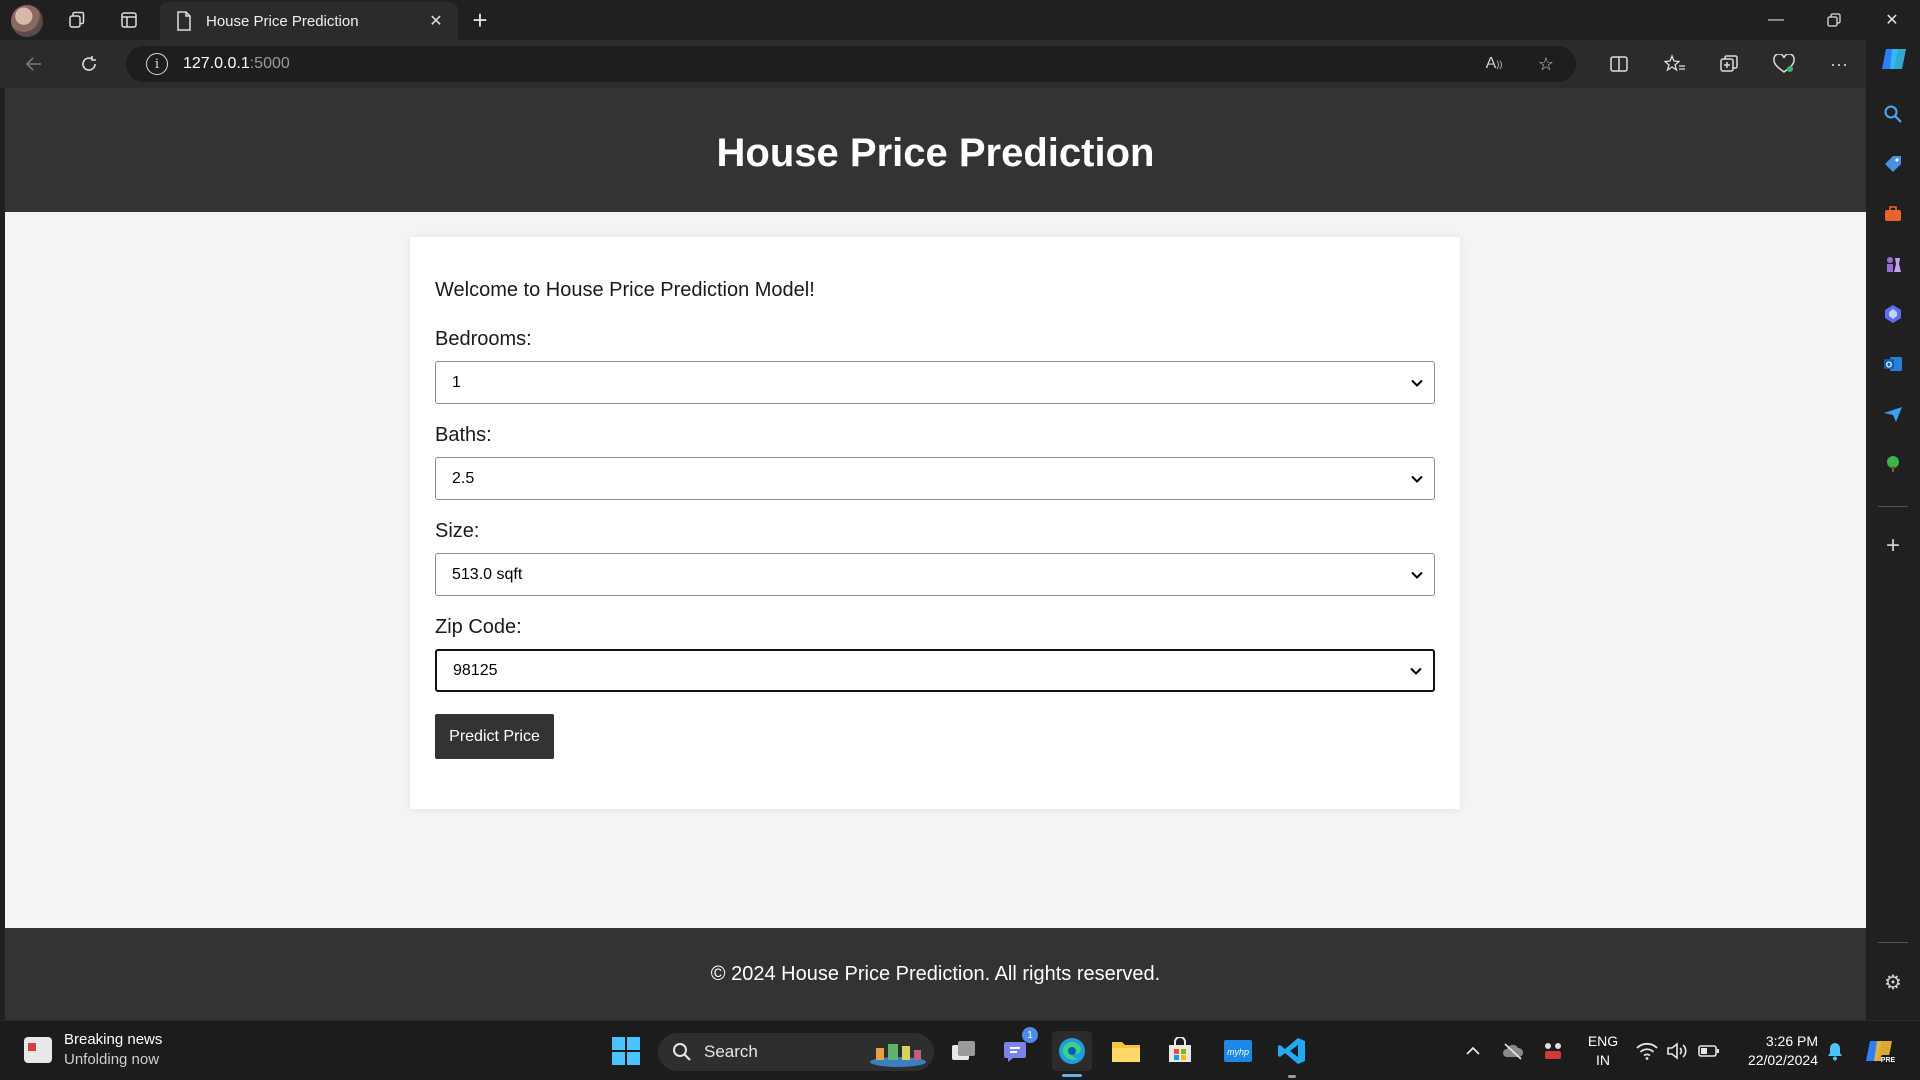 This screenshot has height=1080, width=1920. What do you see at coordinates (1893, 546) in the screenshot?
I see `add-sidebar-app-icon: +` at bounding box center [1893, 546].